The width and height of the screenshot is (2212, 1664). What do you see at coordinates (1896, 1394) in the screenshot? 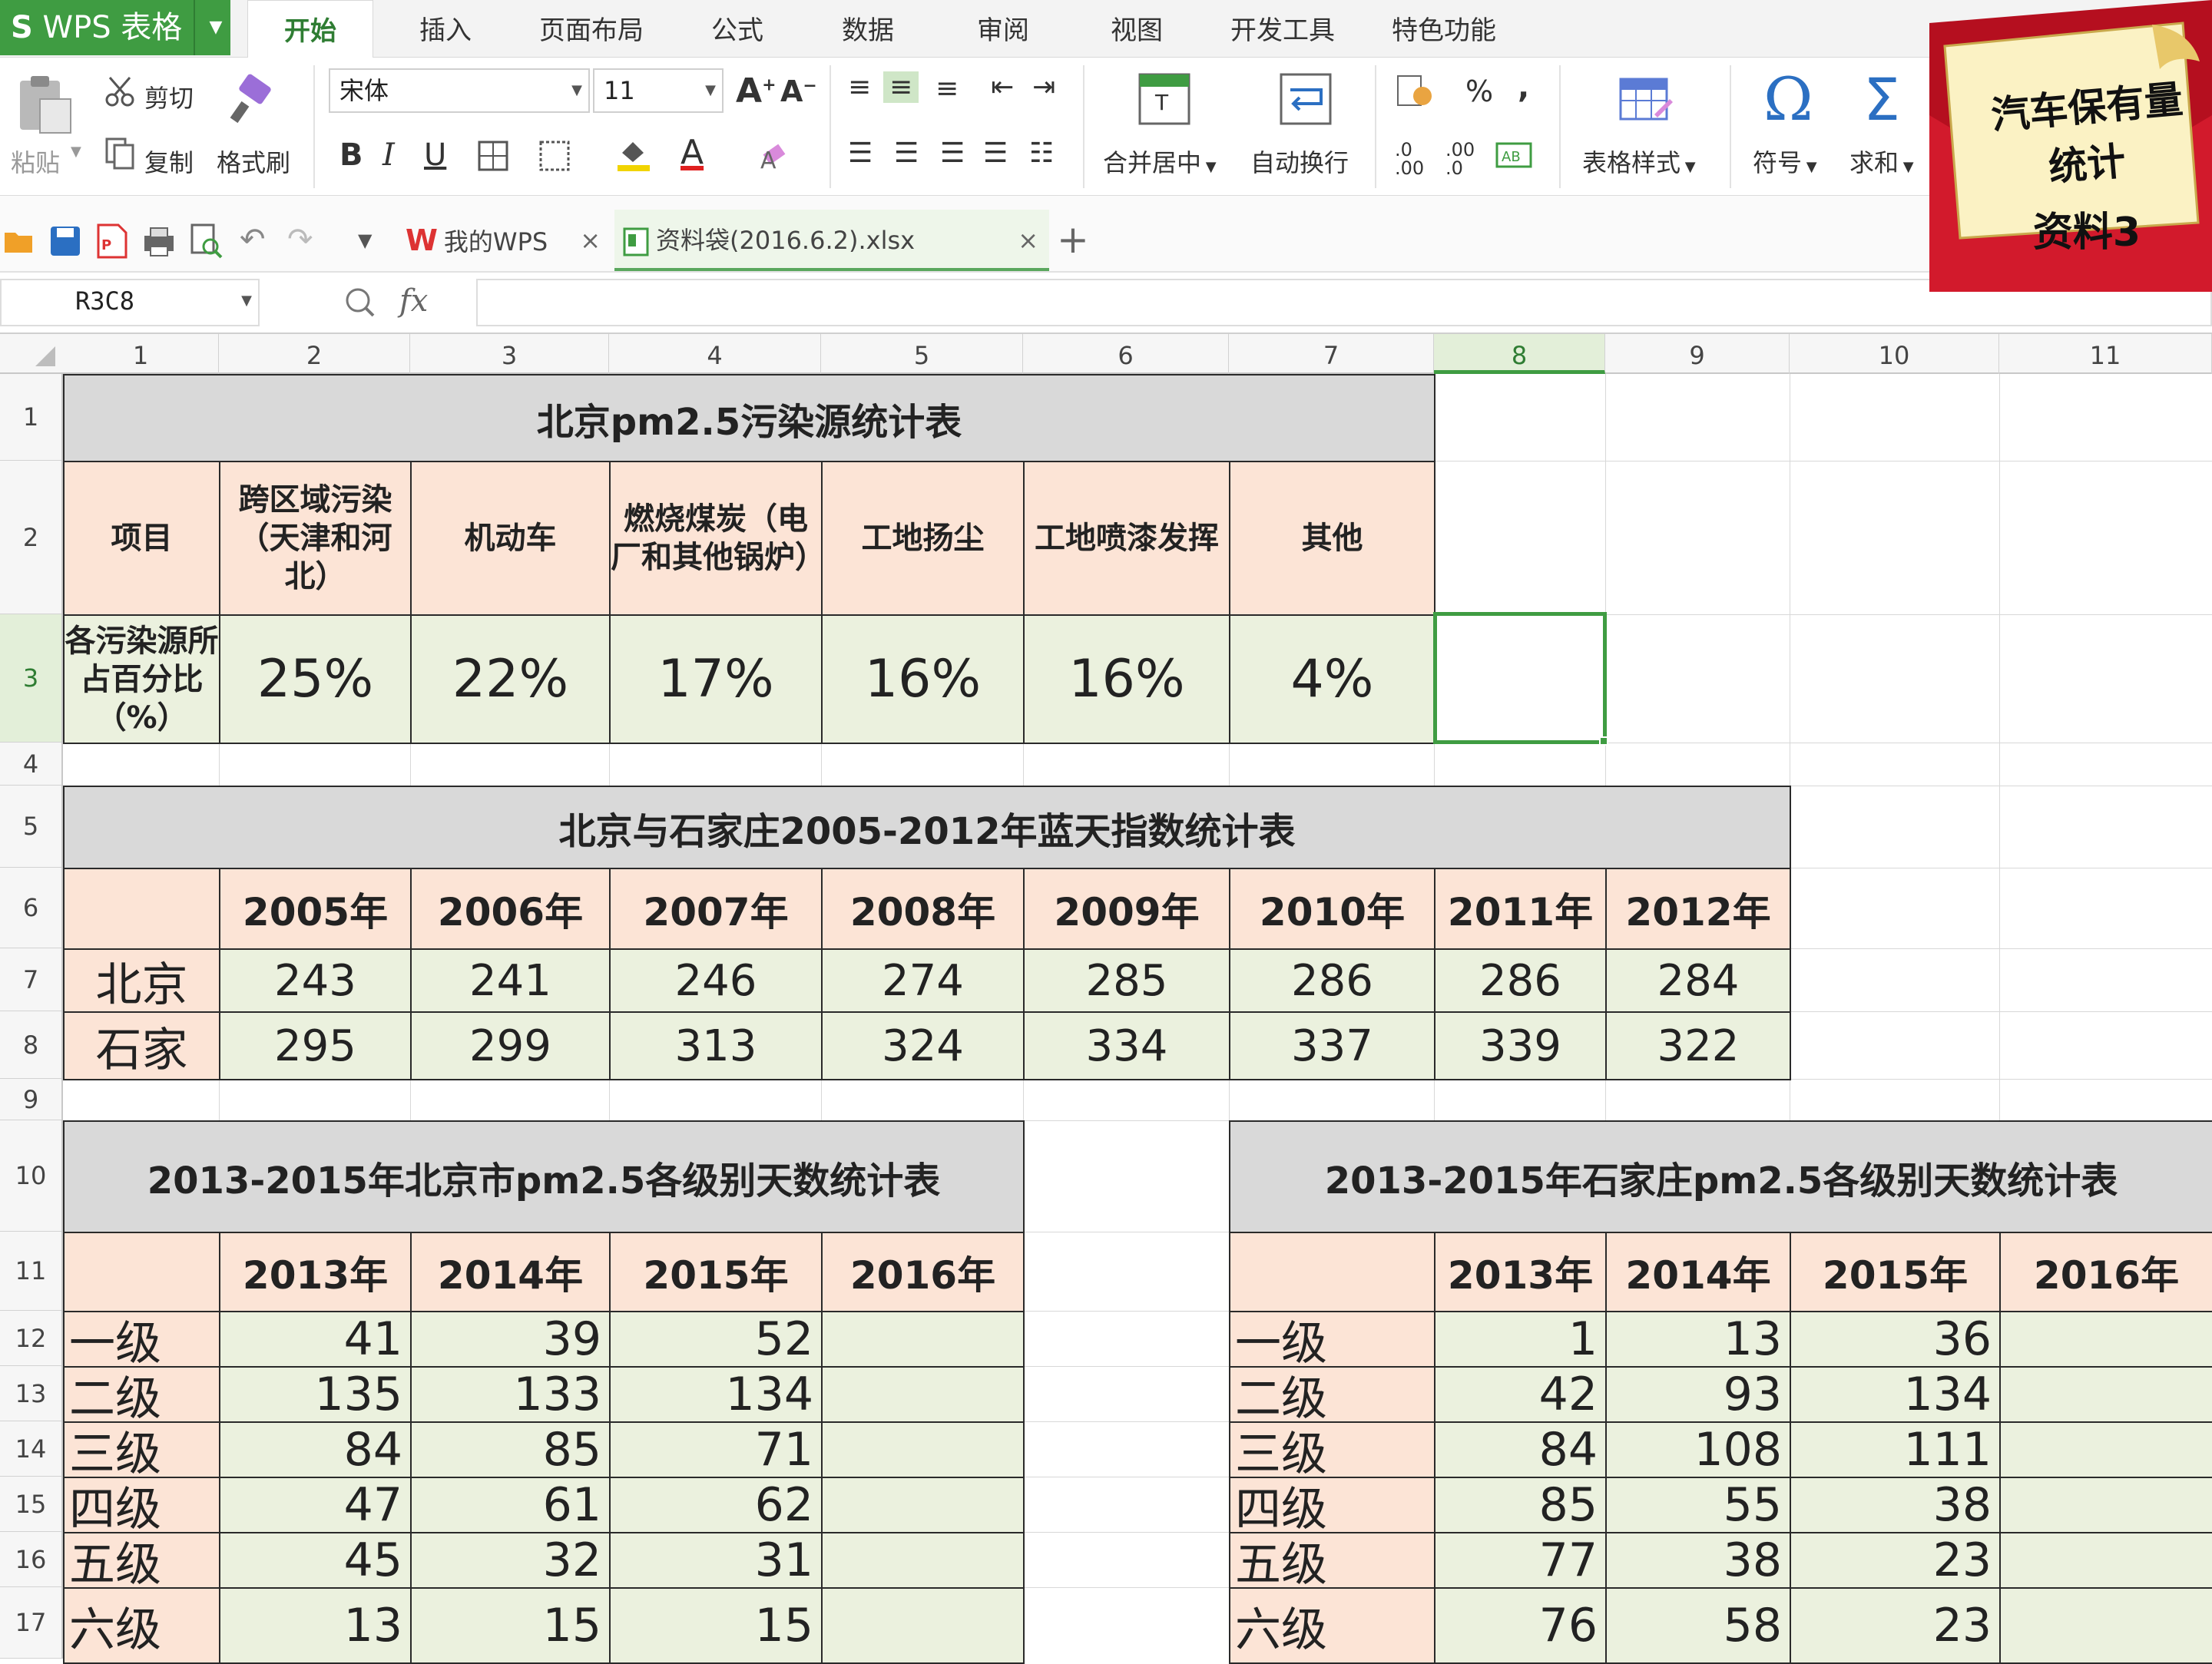
I see `value-cell: 134` at bounding box center [1896, 1394].